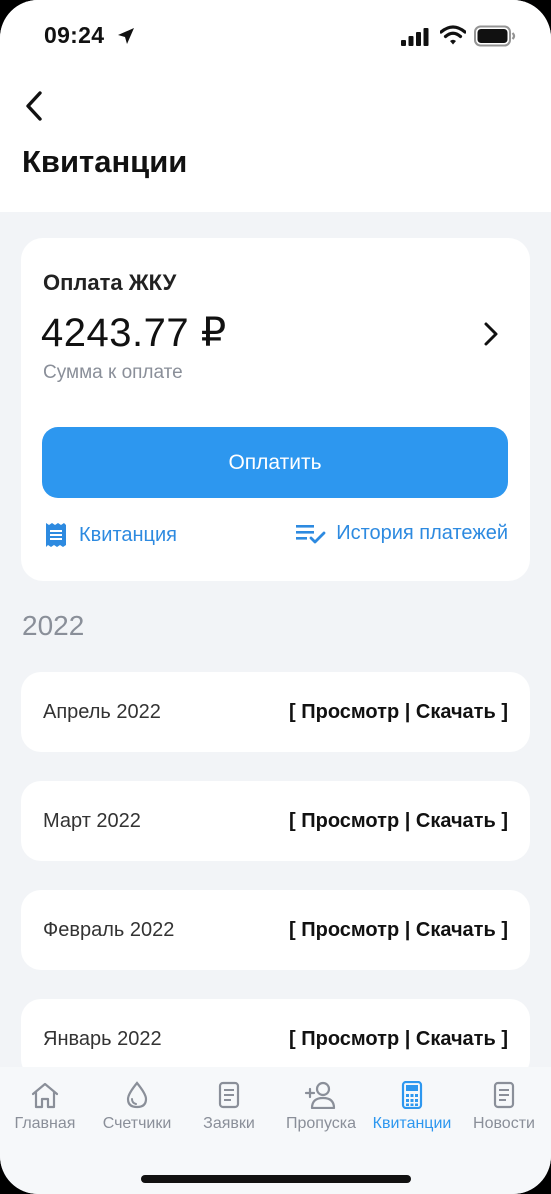 This screenshot has width=551, height=1194. I want to click on news-icon, so click(504, 1095).